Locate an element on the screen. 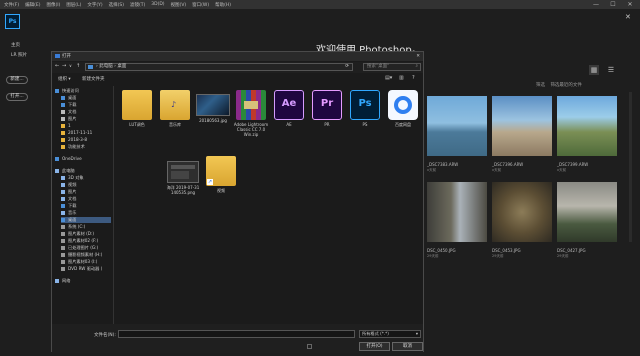 This screenshot has height=356, width=640. close-window-button: ✕ is located at coordinates (630, 4).